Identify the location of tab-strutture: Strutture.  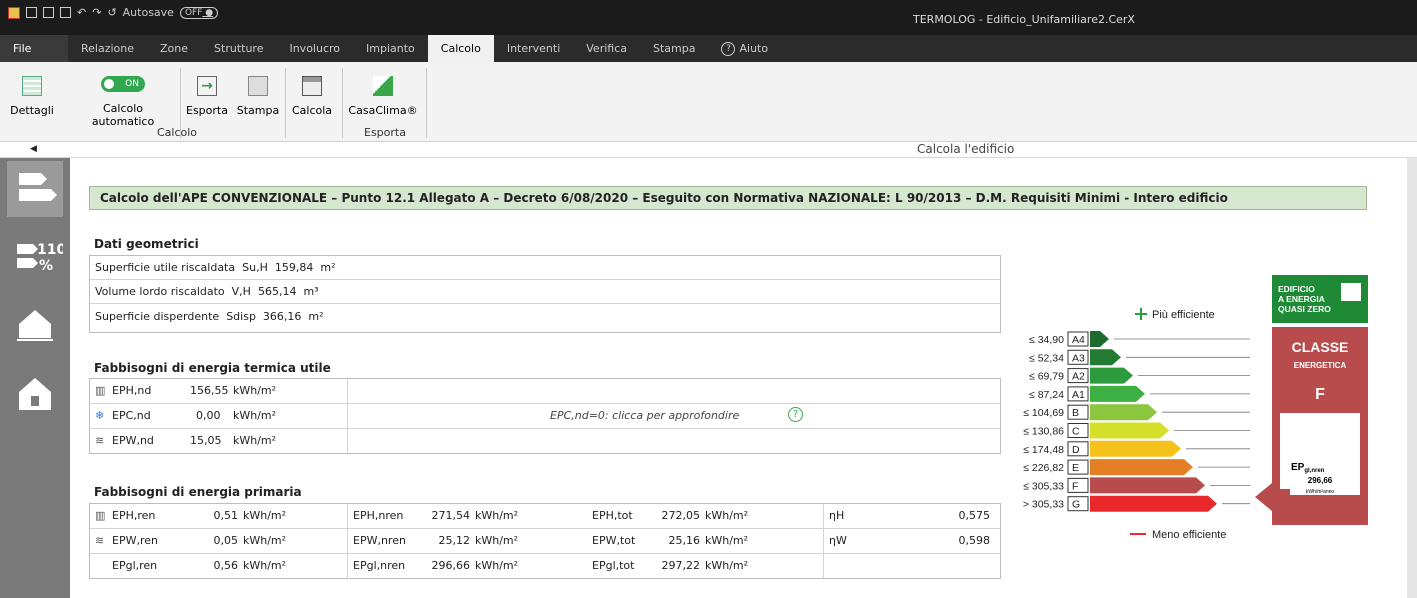
(238, 48).